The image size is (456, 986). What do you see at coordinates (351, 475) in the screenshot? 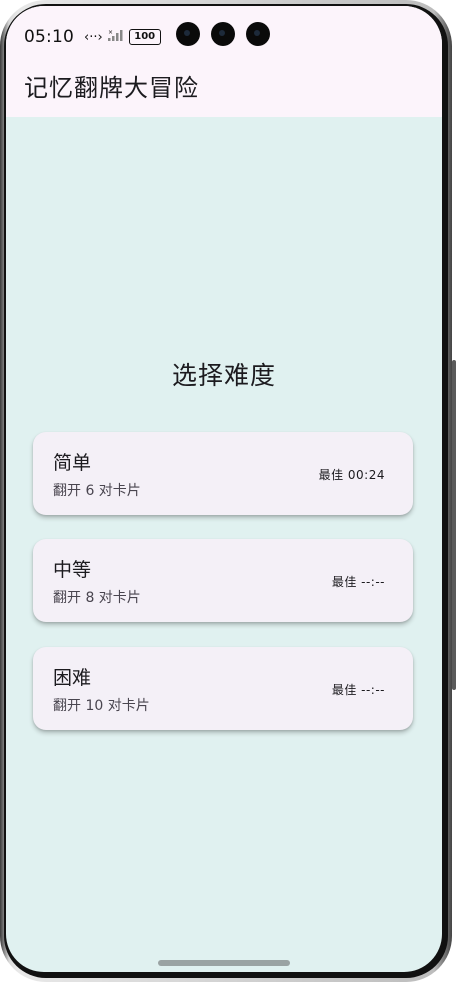
I see `best-time: 最佳 00:24` at bounding box center [351, 475].